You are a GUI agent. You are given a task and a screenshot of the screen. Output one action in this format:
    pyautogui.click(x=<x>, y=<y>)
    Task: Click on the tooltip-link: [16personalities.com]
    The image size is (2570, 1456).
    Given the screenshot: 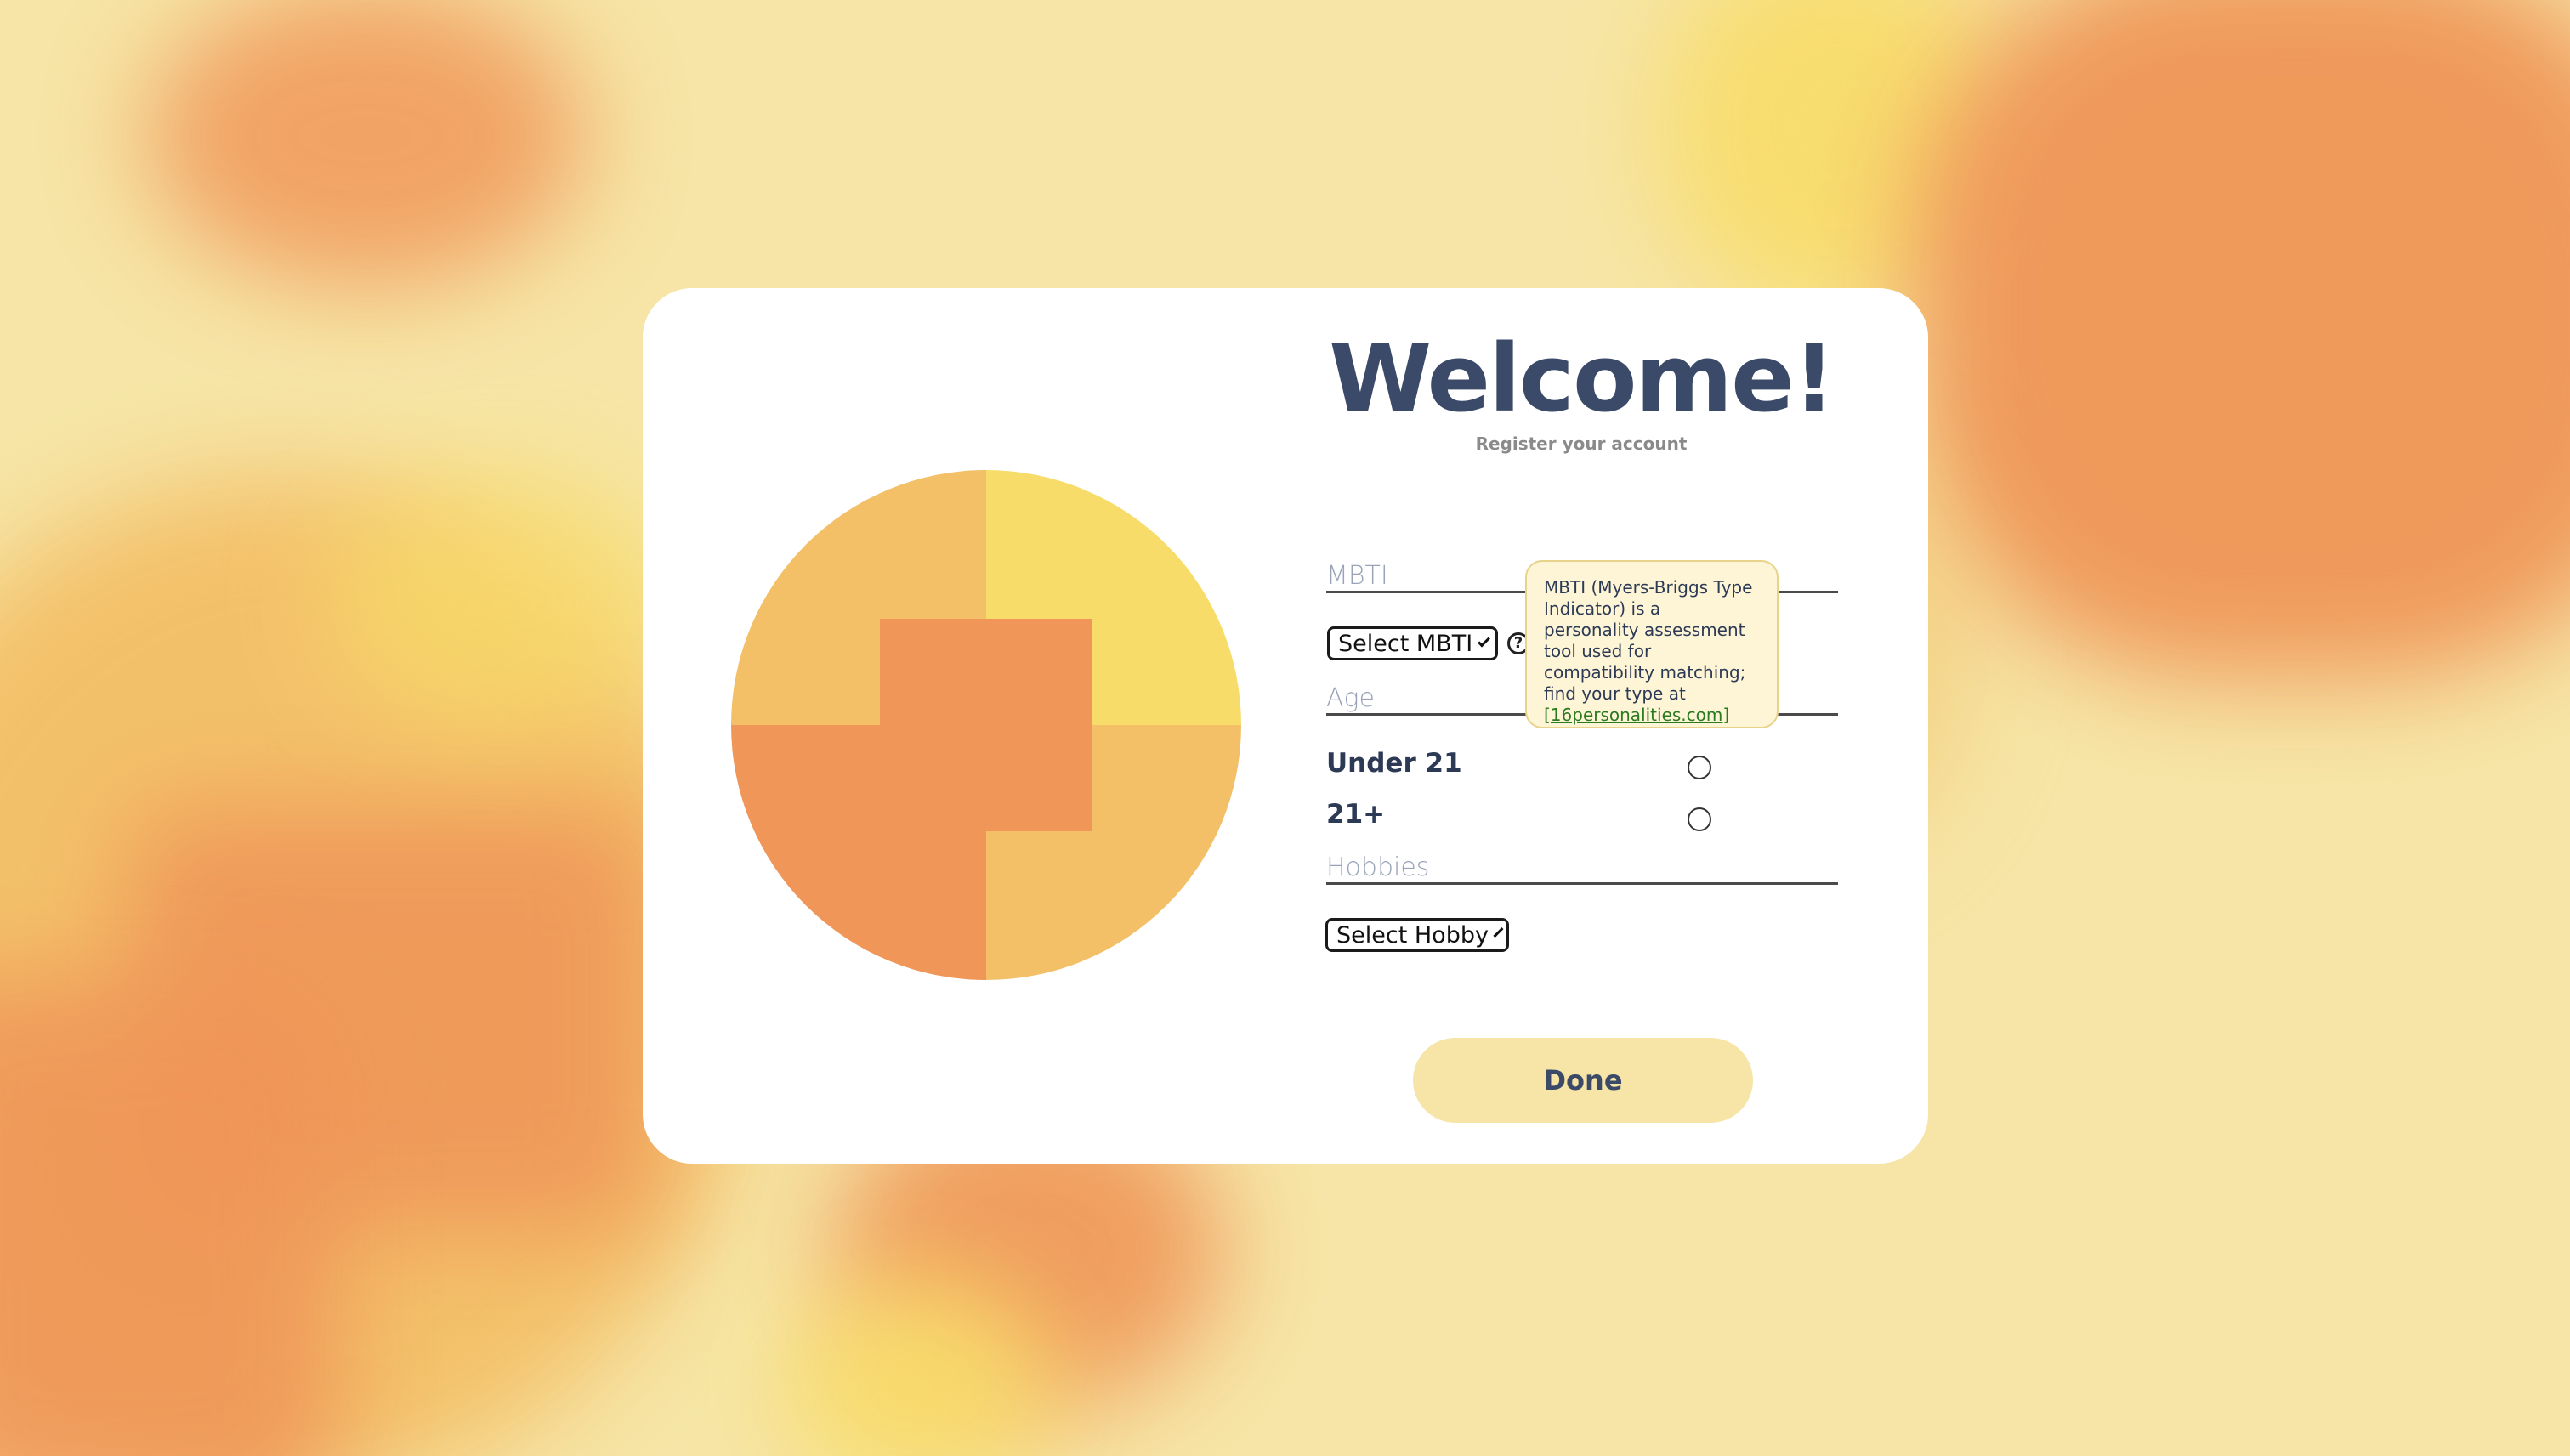 What is the action you would take?
    pyautogui.click(x=1636, y=715)
    